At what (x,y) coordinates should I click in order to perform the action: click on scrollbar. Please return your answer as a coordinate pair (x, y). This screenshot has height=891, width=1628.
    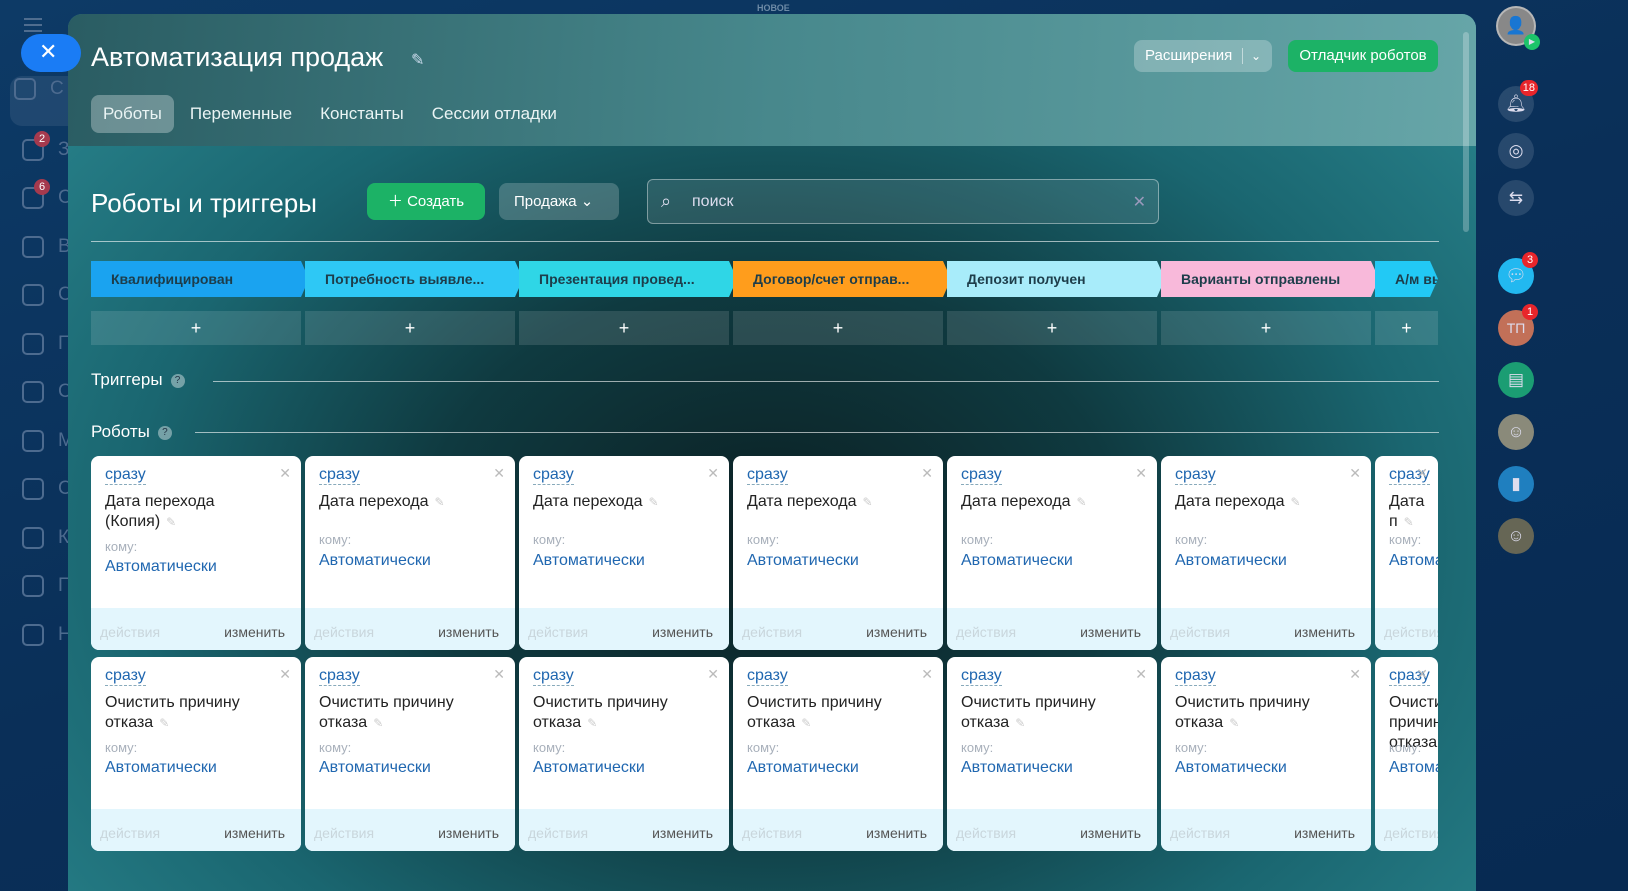
    Looking at the image, I should click on (1466, 132).